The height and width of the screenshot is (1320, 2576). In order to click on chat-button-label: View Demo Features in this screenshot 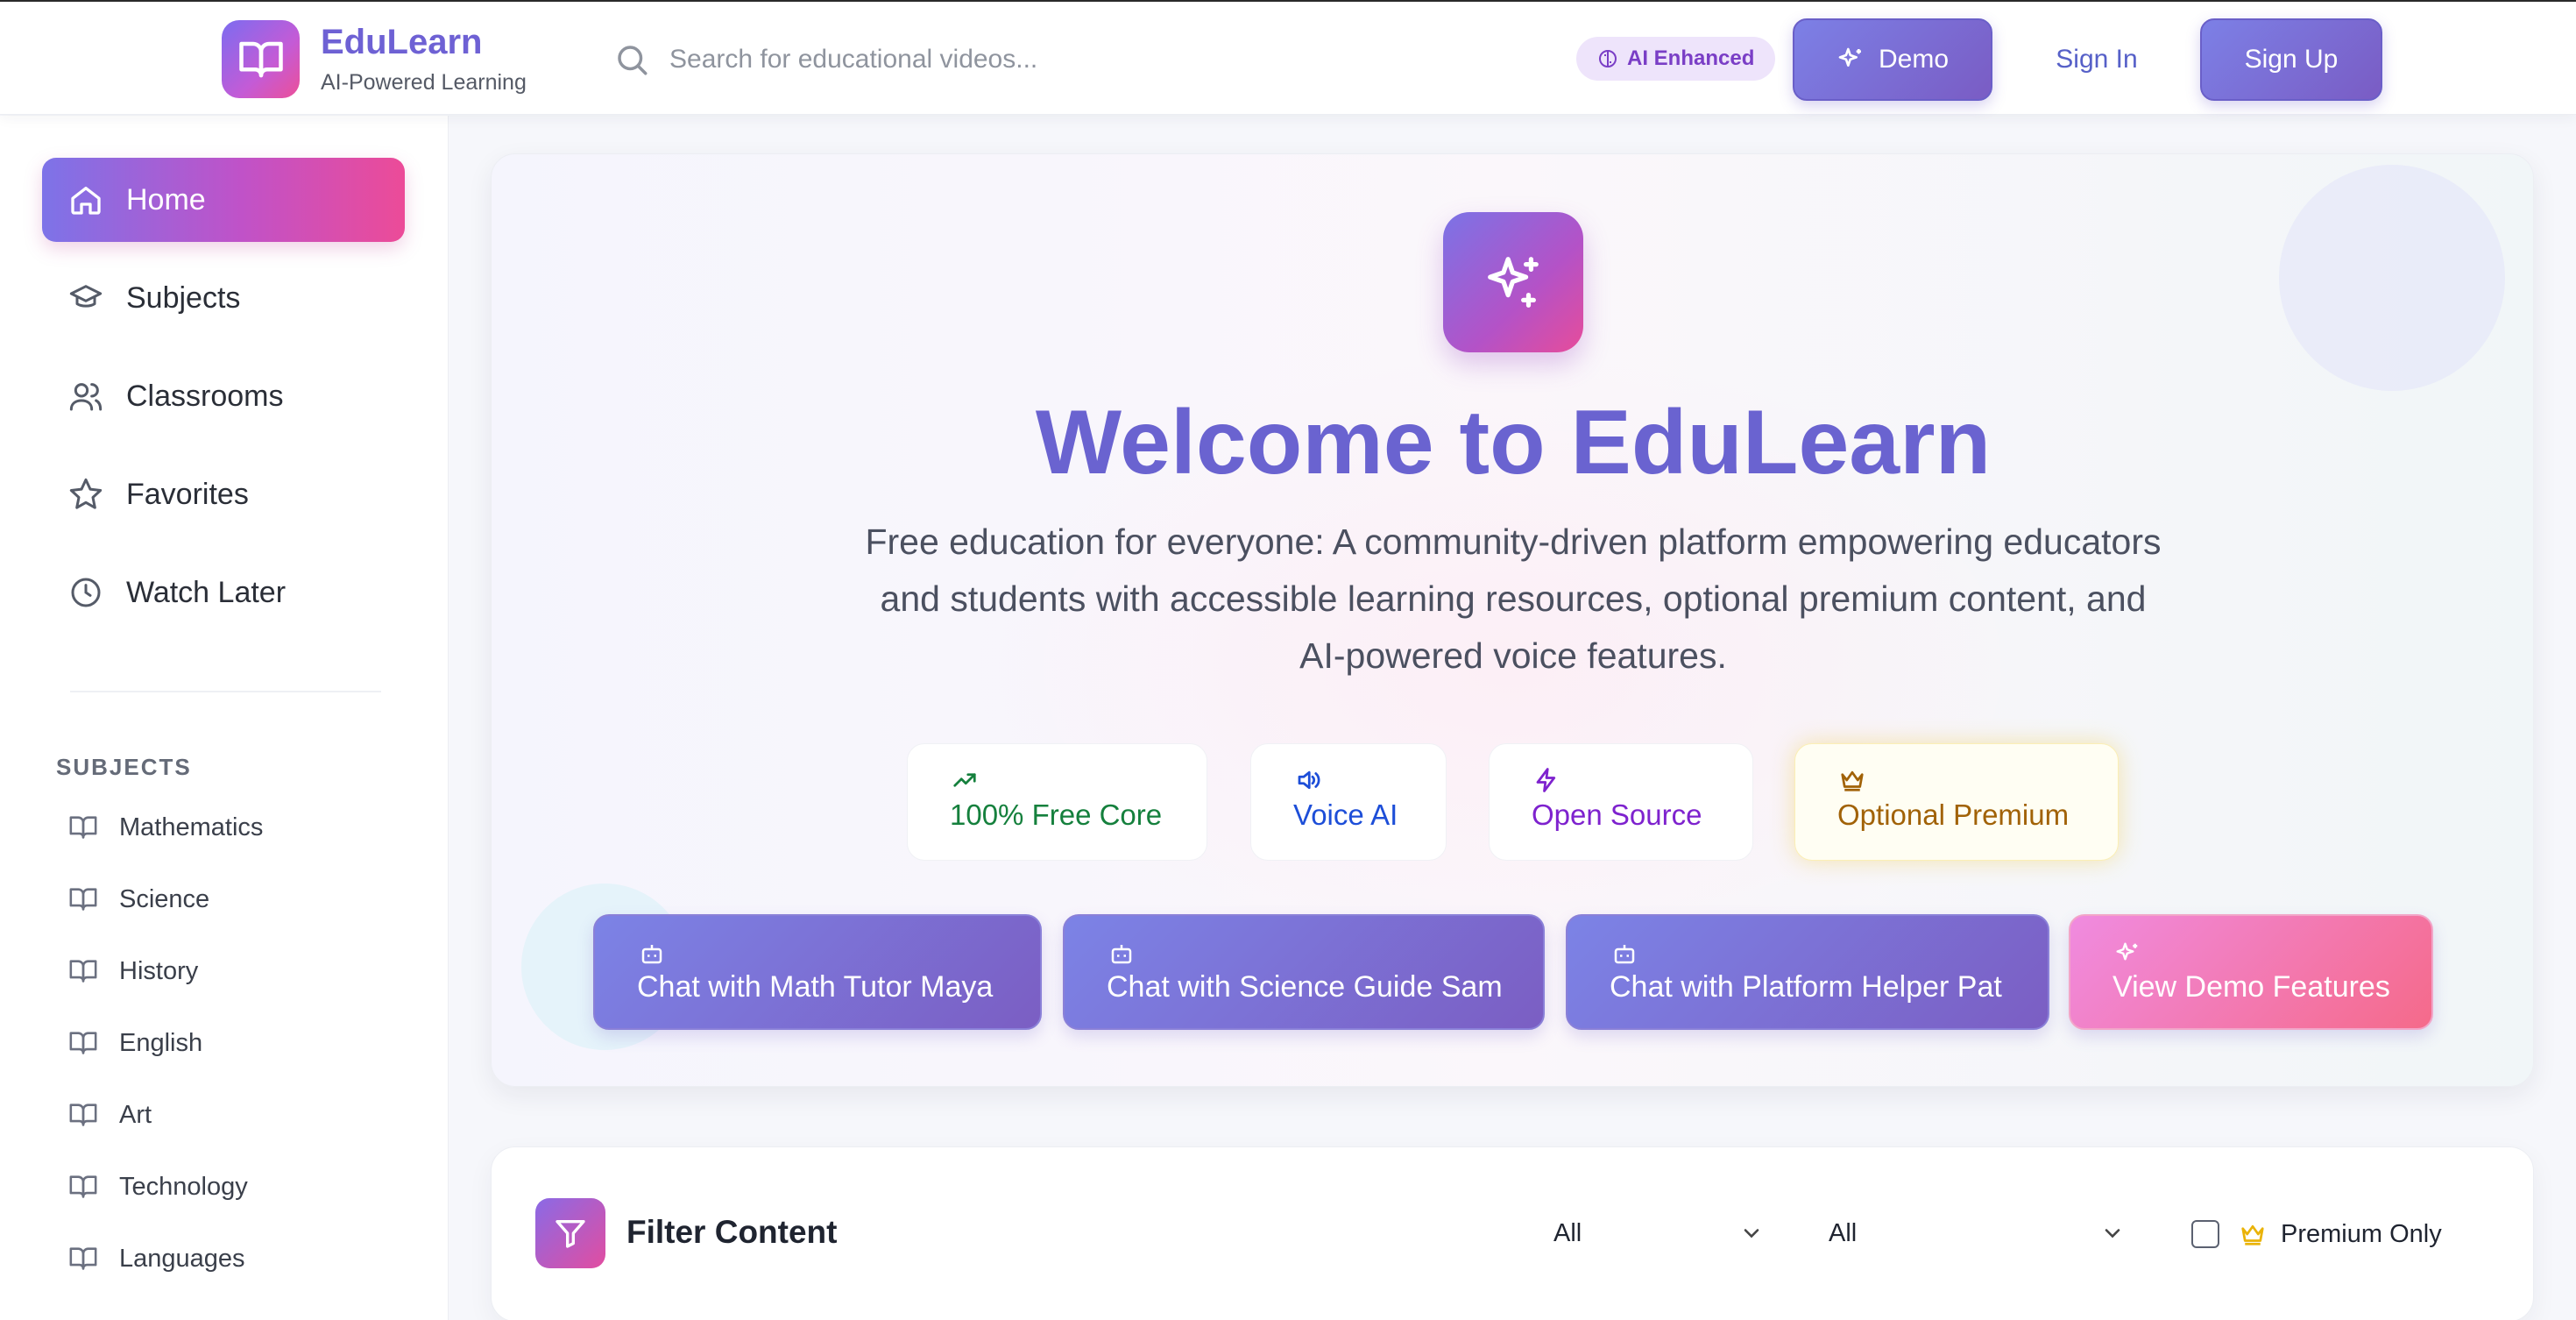, I will do `click(2251, 987)`.